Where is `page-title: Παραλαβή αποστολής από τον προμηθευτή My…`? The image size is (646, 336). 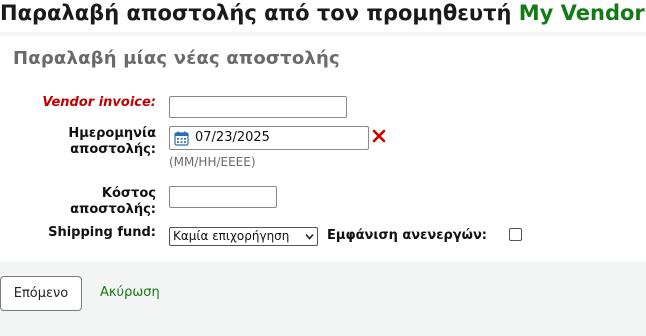 page-title: Παραλαβή αποστολής από τον προμηθευτή My… is located at coordinates (322, 13).